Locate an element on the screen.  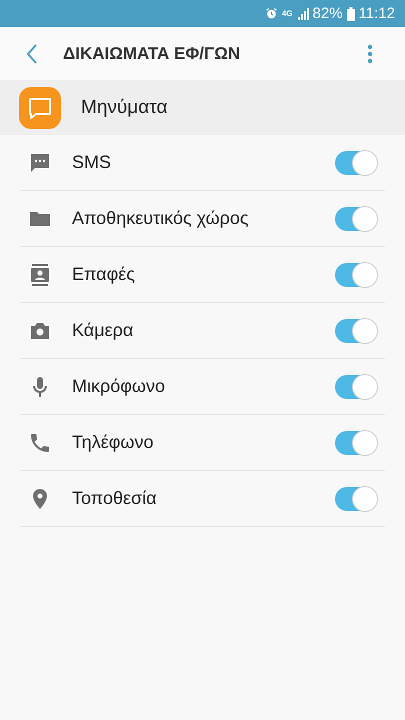
alarm-icon is located at coordinates (271, 13).